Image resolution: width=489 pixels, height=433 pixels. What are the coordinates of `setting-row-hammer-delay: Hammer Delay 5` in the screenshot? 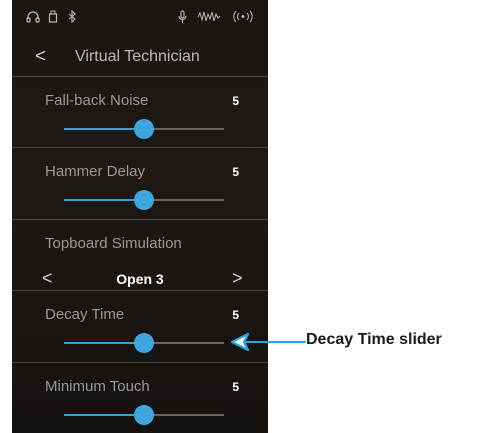 It's located at (140, 184).